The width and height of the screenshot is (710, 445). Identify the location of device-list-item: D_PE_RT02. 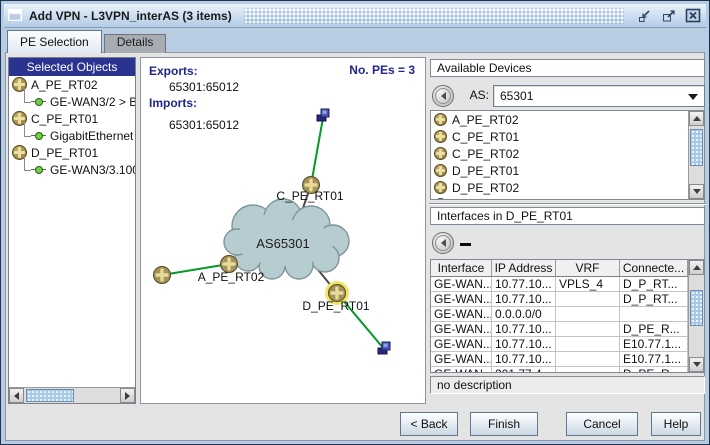
(567, 187).